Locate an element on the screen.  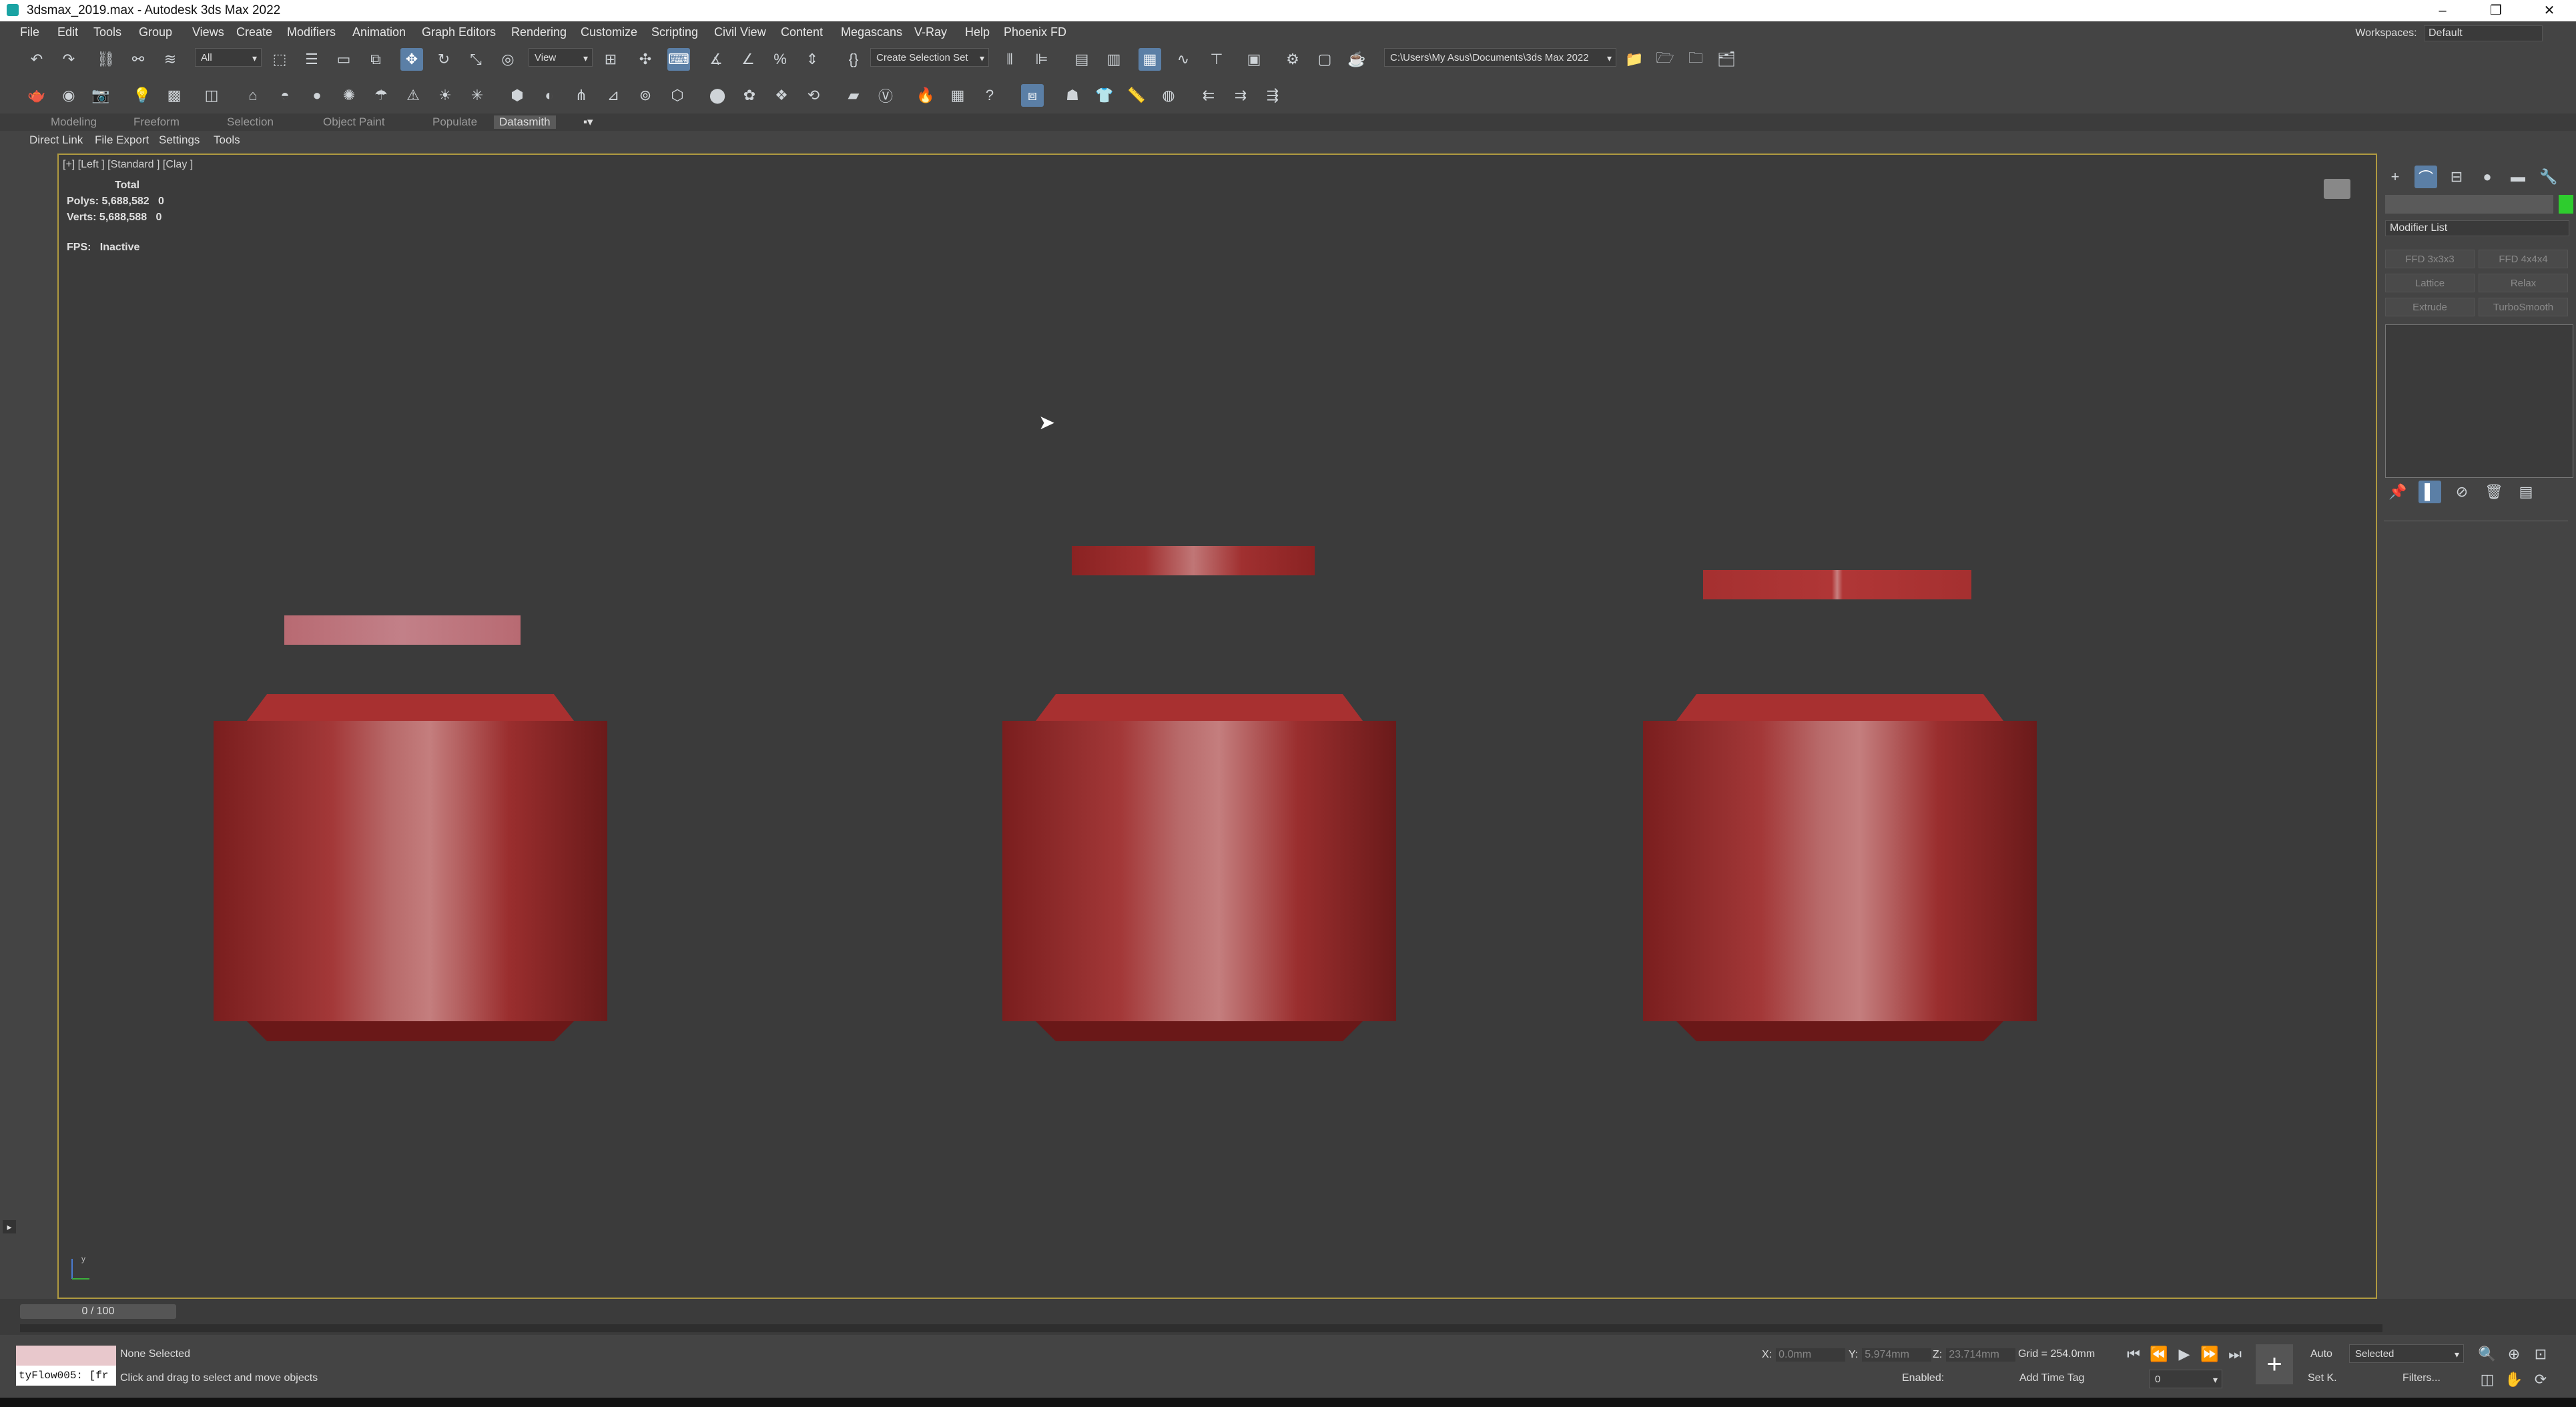
menu-tools: Tools is located at coordinates (107, 32).